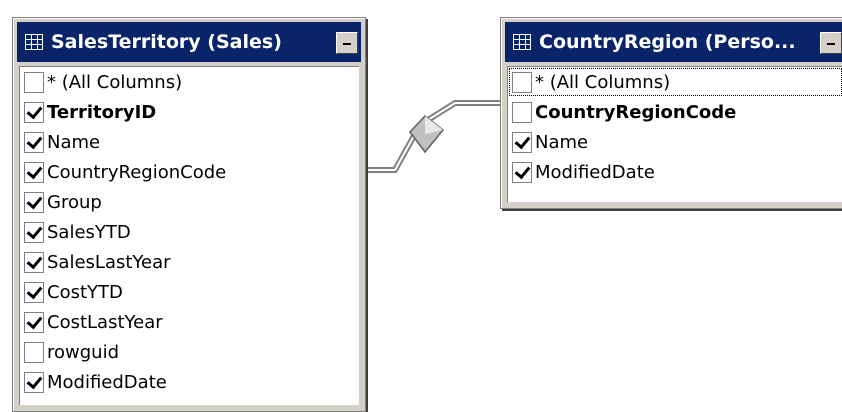 The image size is (842, 412). Describe the element at coordinates (189, 322) in the screenshot. I see `column-row: CostLastYear` at that location.